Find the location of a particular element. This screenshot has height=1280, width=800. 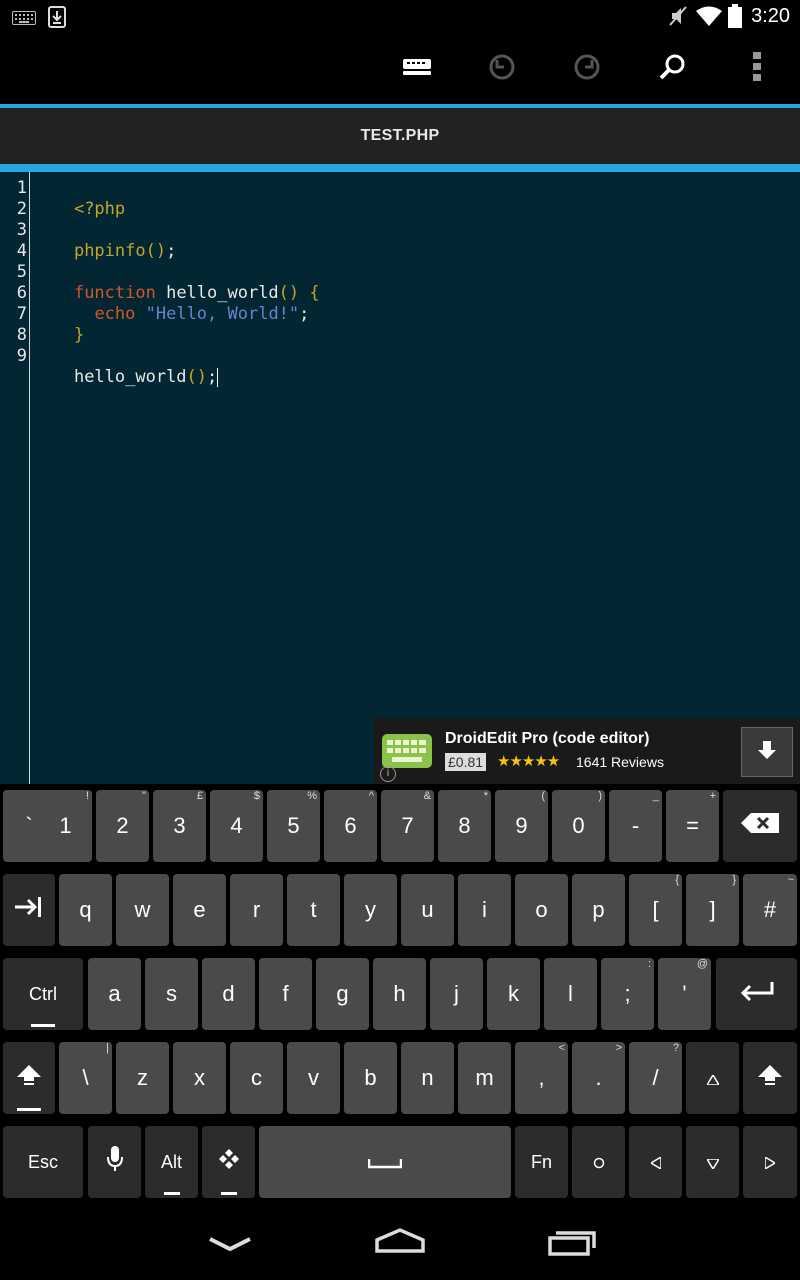

key-e: e is located at coordinates (199, 910).